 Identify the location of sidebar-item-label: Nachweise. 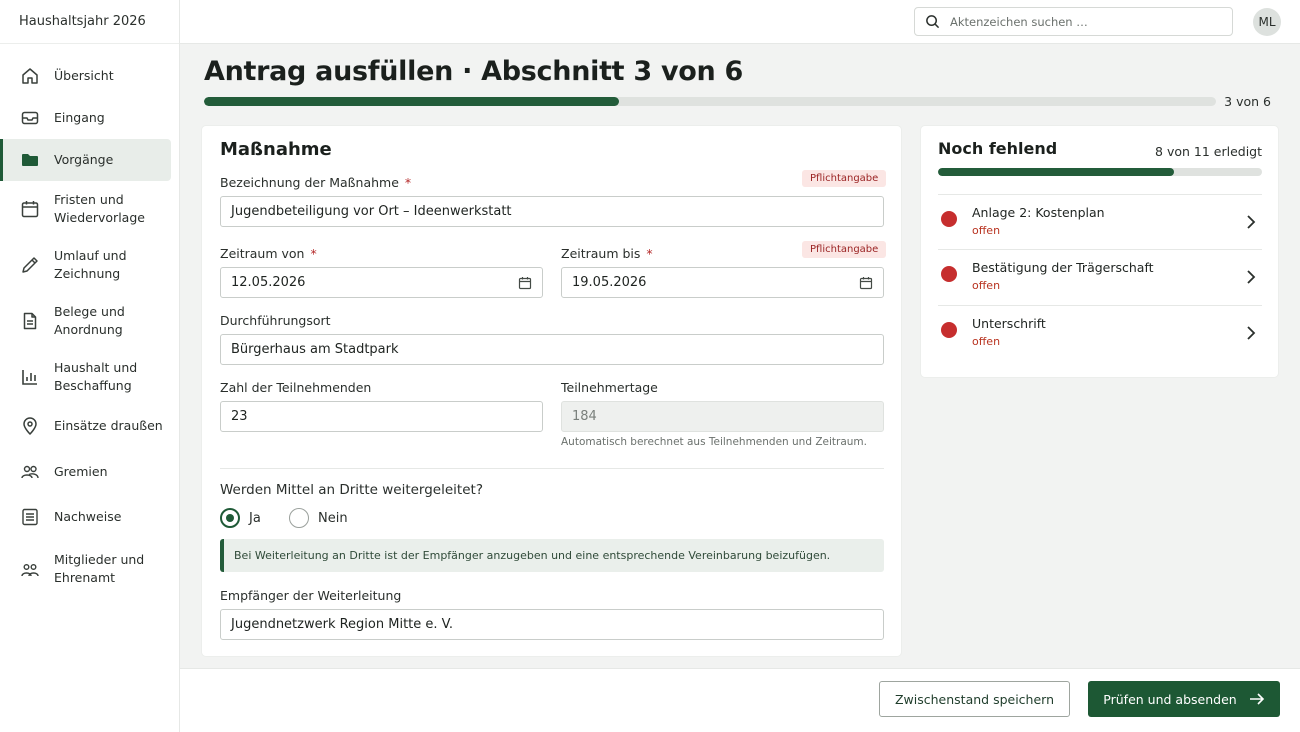
(88, 516).